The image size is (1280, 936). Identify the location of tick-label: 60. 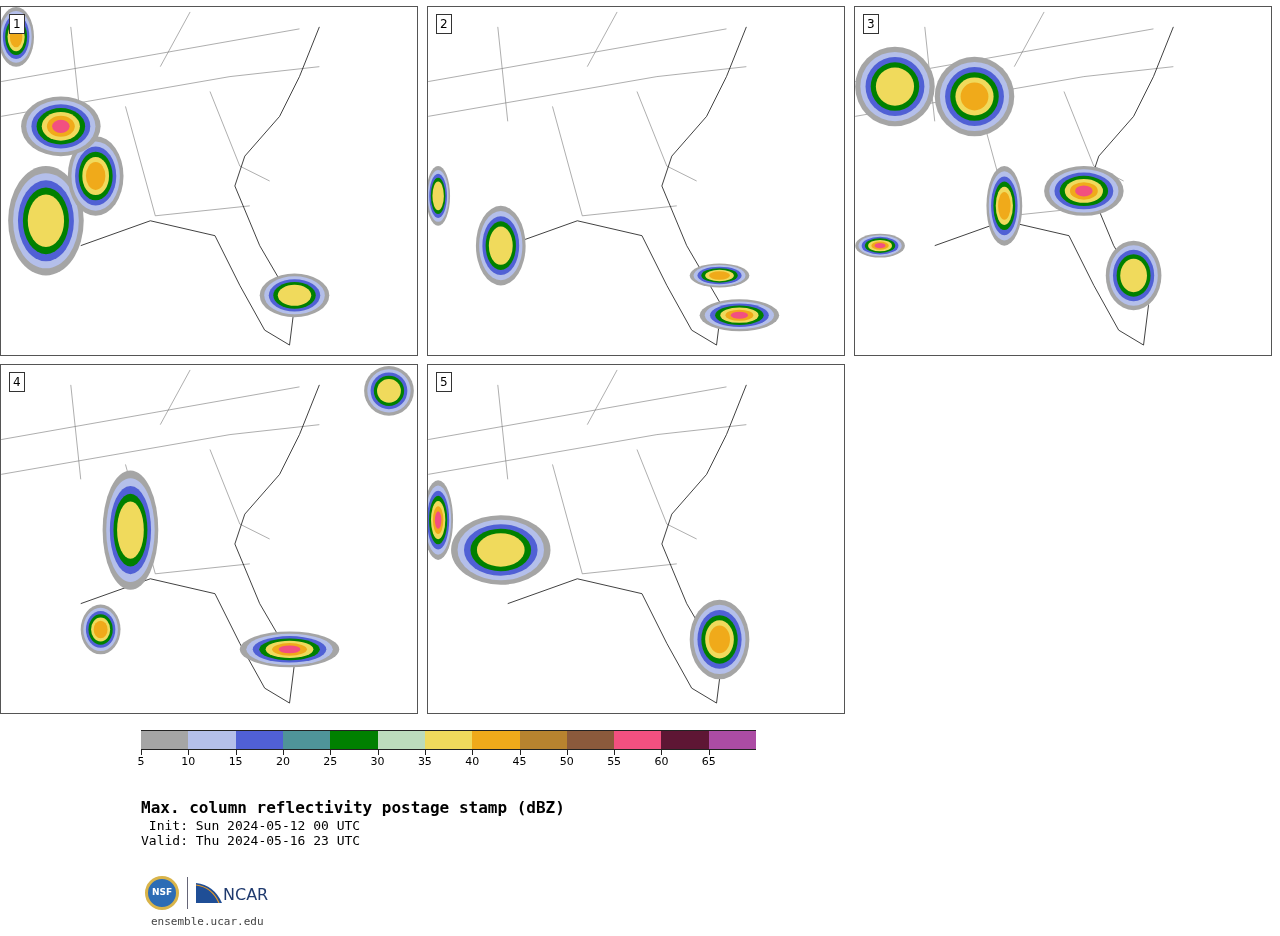
(661, 761).